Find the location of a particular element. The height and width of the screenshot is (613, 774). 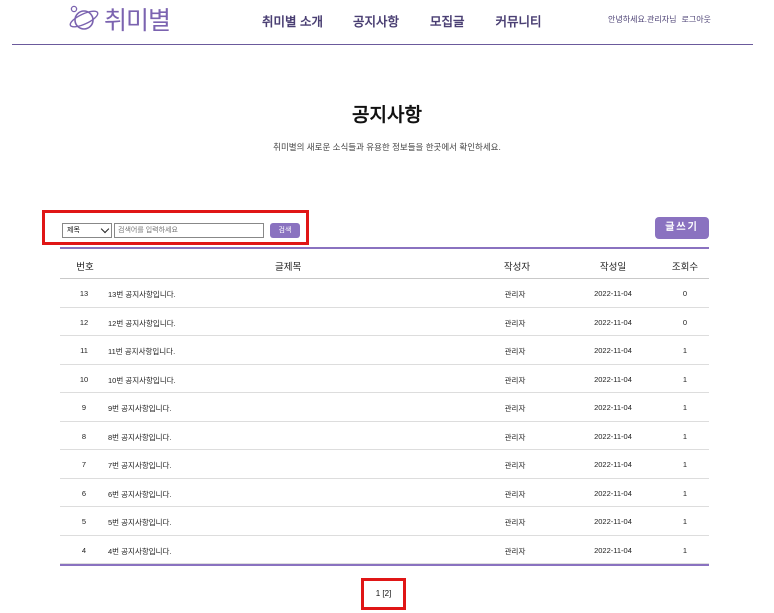

header-title: 글제목 is located at coordinates (288, 267).